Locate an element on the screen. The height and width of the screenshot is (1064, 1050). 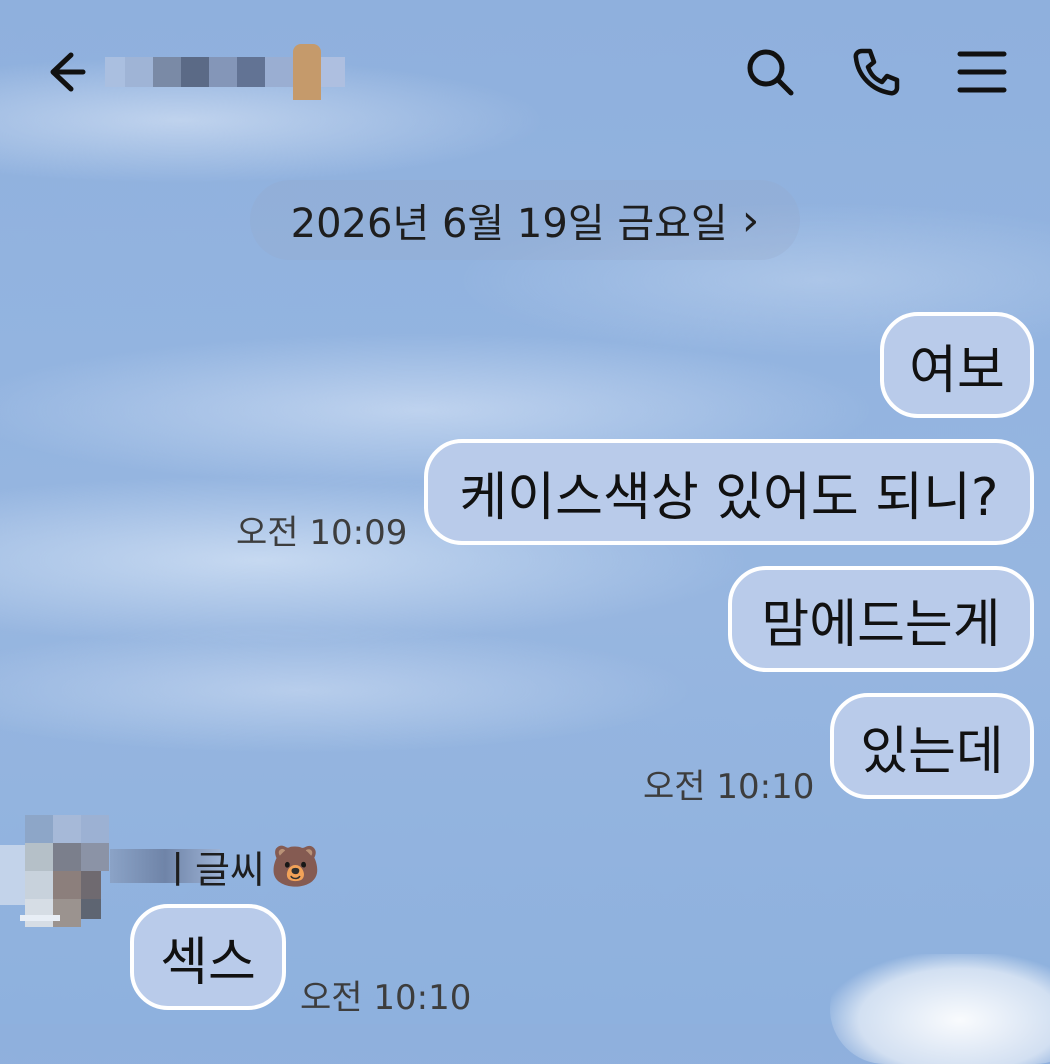
sender-name: ㅣ글씨 🐻 is located at coordinates (215, 866).